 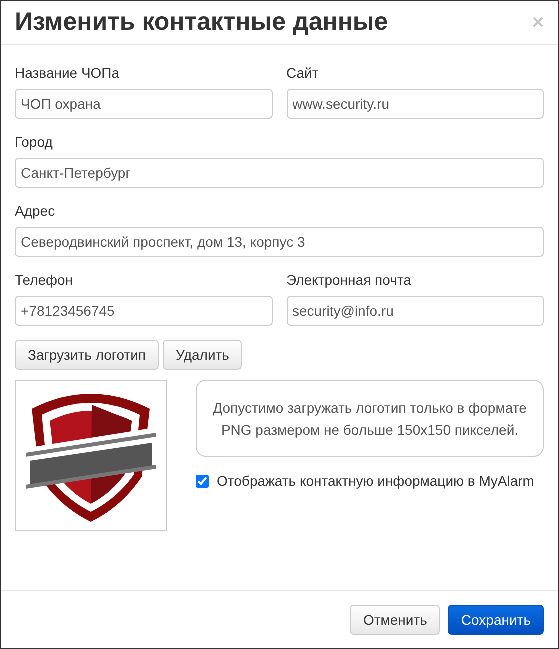 I want to click on save-button: Сохранить, so click(x=496, y=619).